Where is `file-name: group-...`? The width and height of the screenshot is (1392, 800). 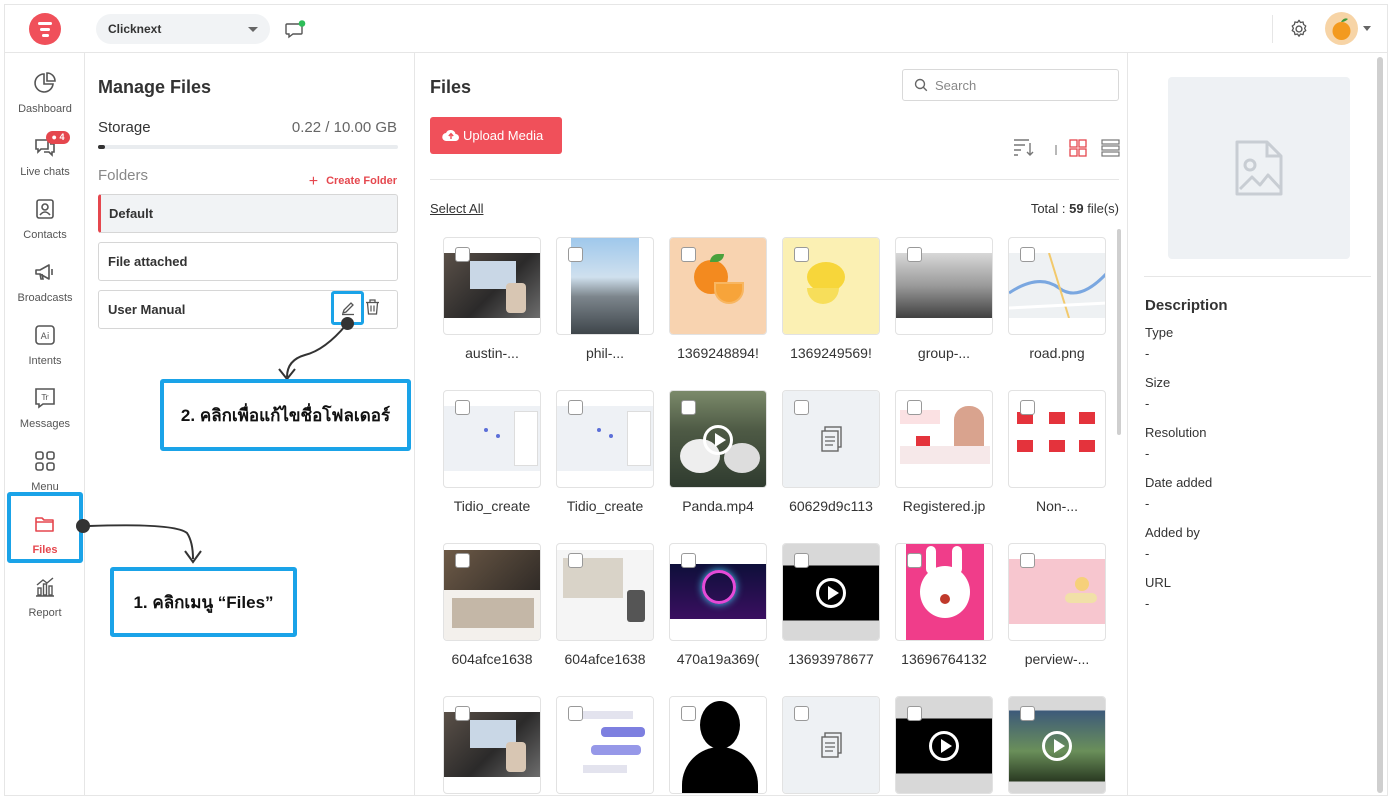 file-name: group-... is located at coordinates (944, 353).